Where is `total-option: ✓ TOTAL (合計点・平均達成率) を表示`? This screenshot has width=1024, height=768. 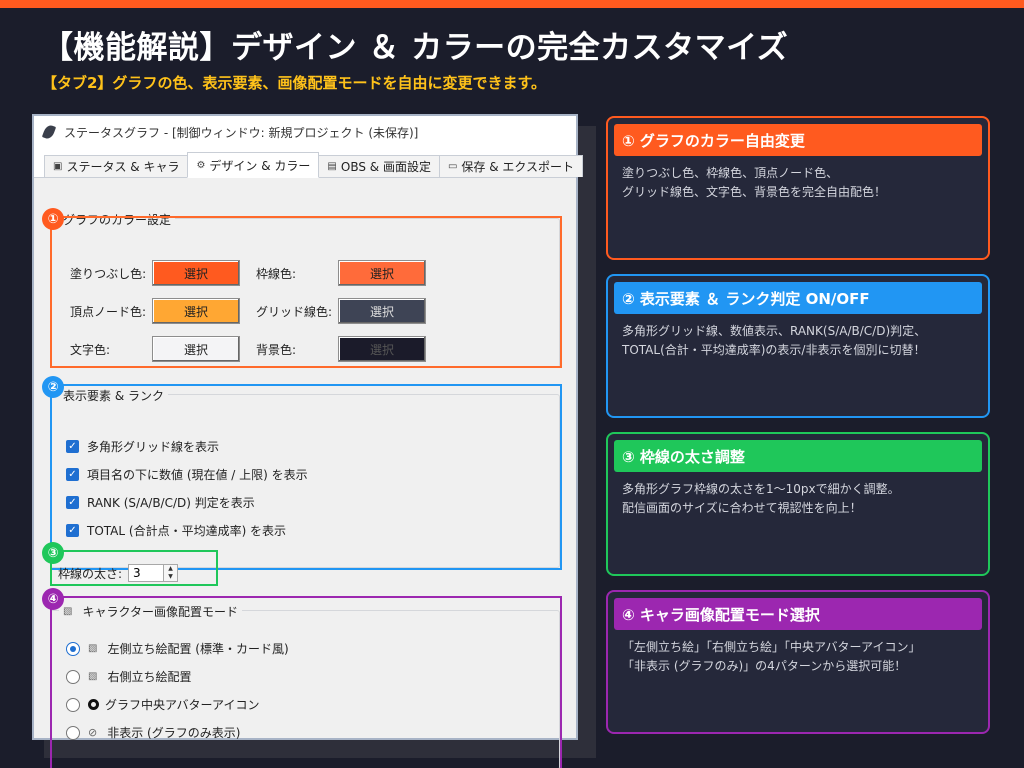
total-option: ✓ TOTAL (合計点・平均達成率) を表示 is located at coordinates (176, 530).